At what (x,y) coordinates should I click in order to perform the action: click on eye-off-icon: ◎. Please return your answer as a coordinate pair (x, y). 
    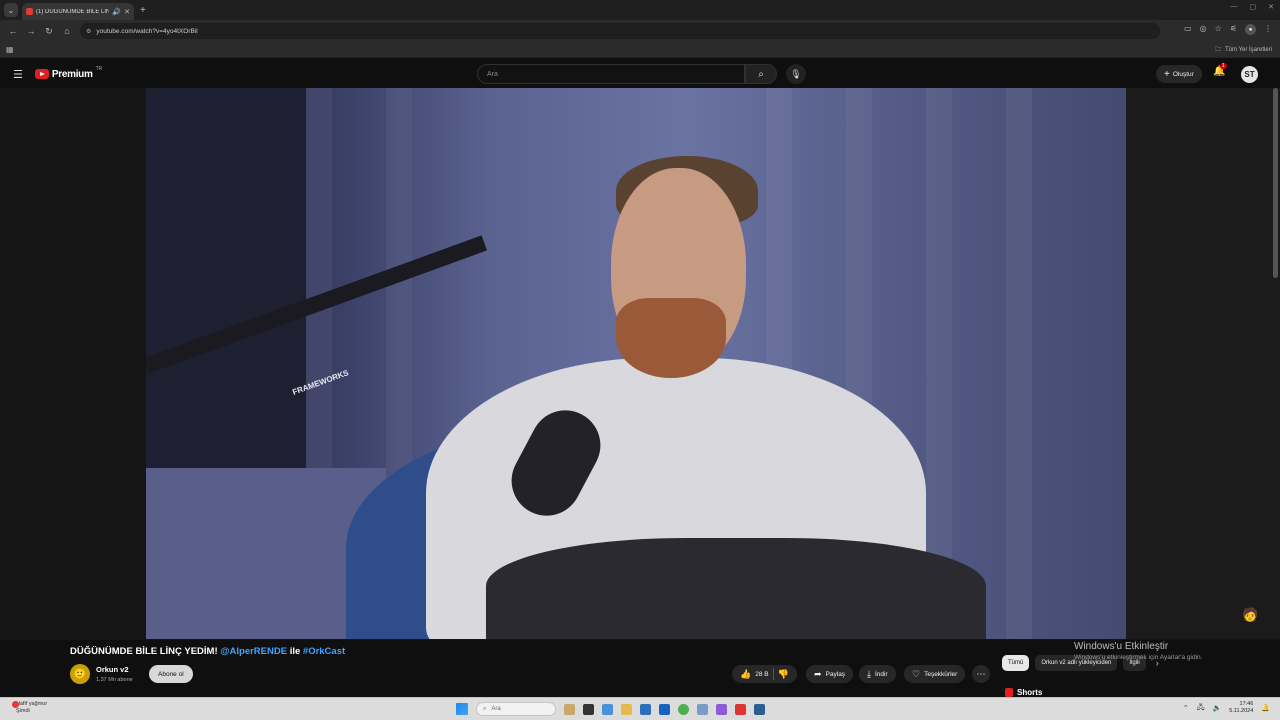
    Looking at the image, I should click on (1203, 29).